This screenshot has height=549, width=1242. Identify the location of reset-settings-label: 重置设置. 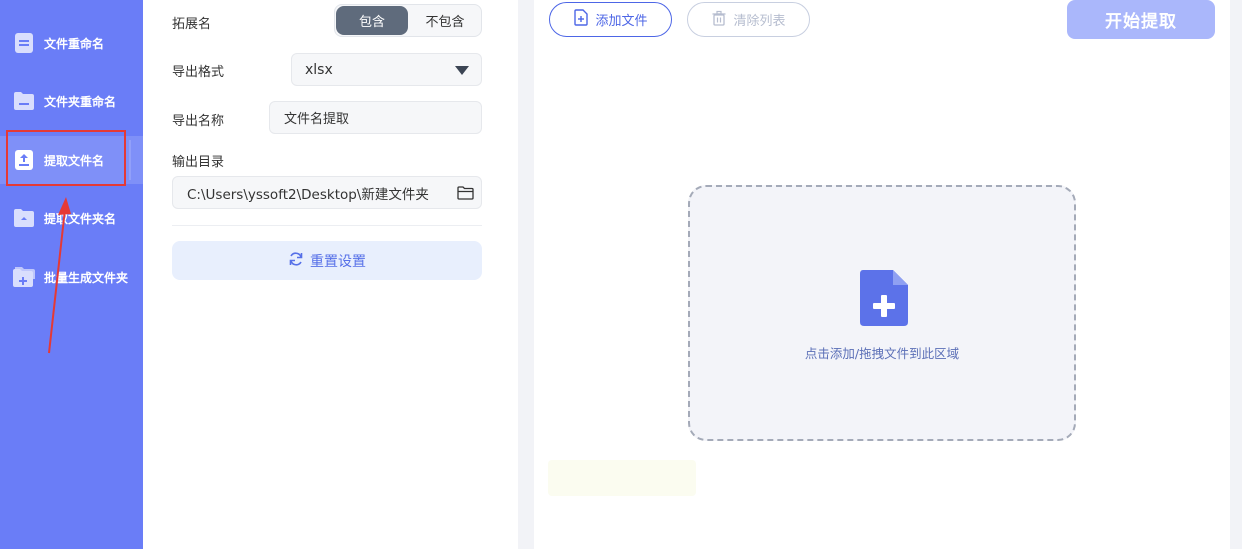
(338, 261).